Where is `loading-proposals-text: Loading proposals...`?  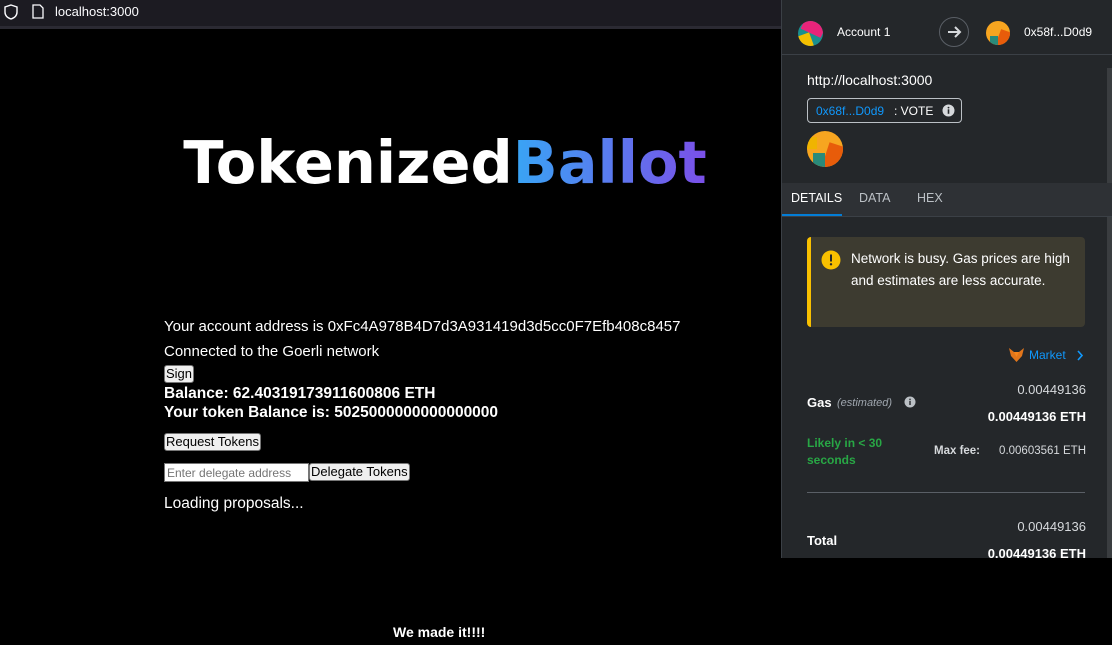
loading-proposals-text: Loading proposals... is located at coordinates (234, 503).